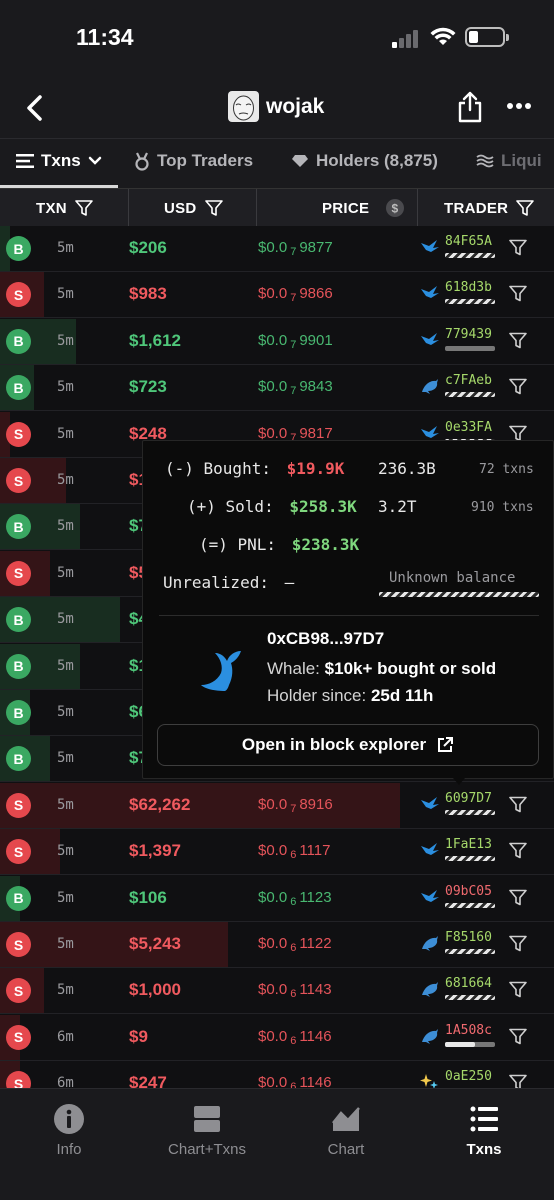 The height and width of the screenshot is (1200, 554). Describe the element at coordinates (406, 39) in the screenshot. I see `cellular-signal-icon` at that location.